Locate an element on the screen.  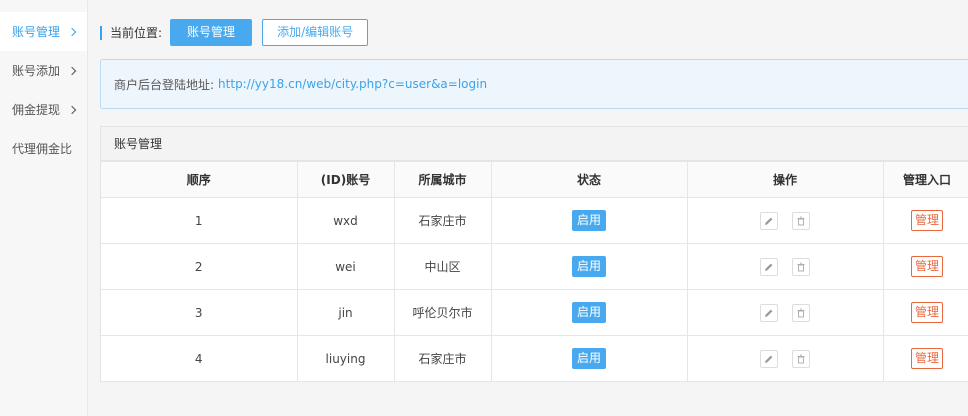
order-cell: 1 is located at coordinates (199, 220).